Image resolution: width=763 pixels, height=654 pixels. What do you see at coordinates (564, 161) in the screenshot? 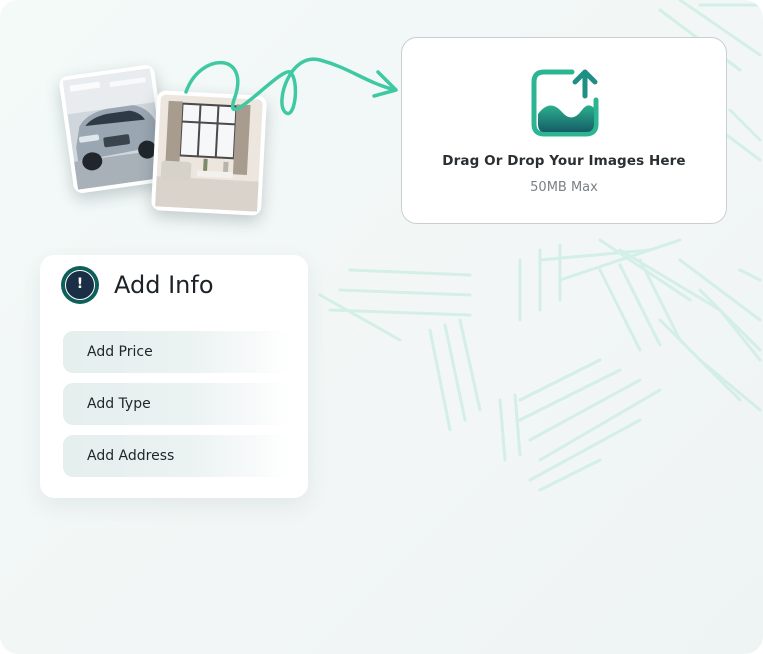
I see `dropzone-title: Drag Or Drop Your Images Here` at bounding box center [564, 161].